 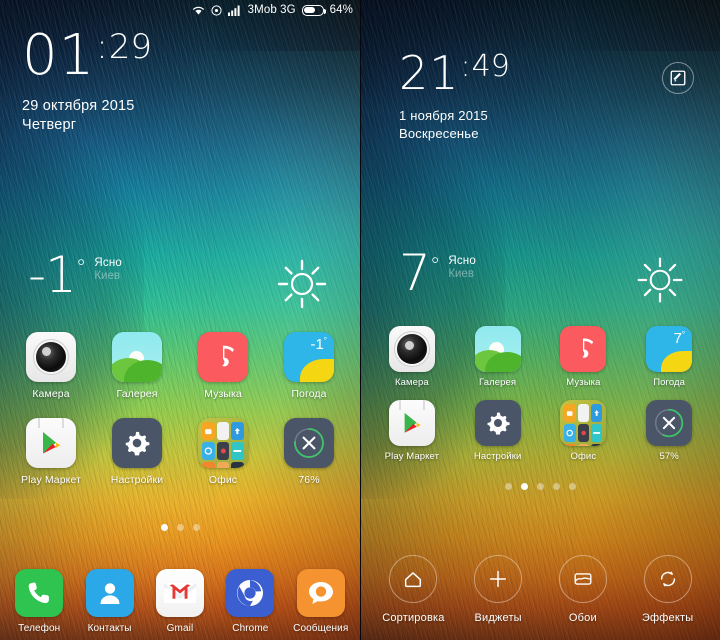 I want to click on clock-hours: 01, so click(x=59, y=55).